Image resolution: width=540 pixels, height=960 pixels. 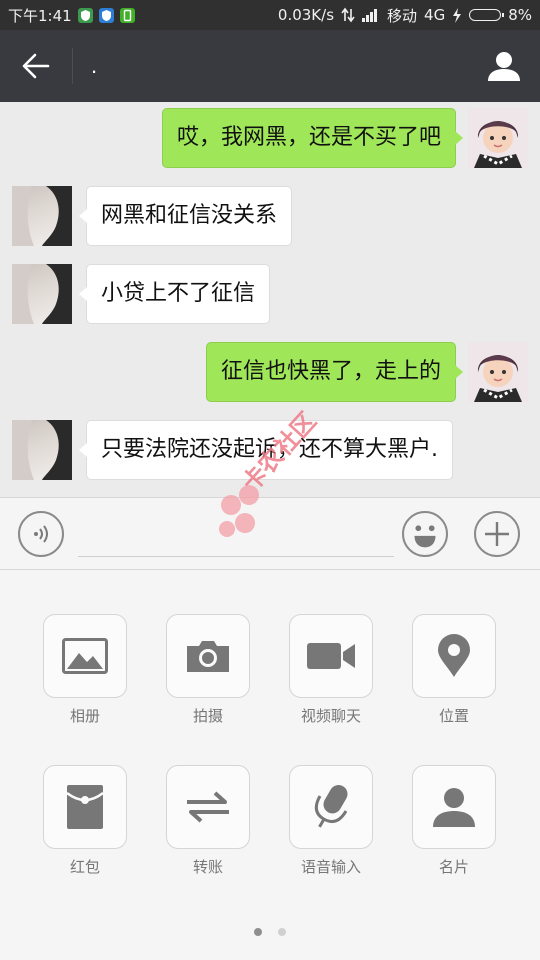 What do you see at coordinates (270, 15) in the screenshot?
I see `status-bar: 下午1:41 0.03K/s 移动 4G 8%` at bounding box center [270, 15].